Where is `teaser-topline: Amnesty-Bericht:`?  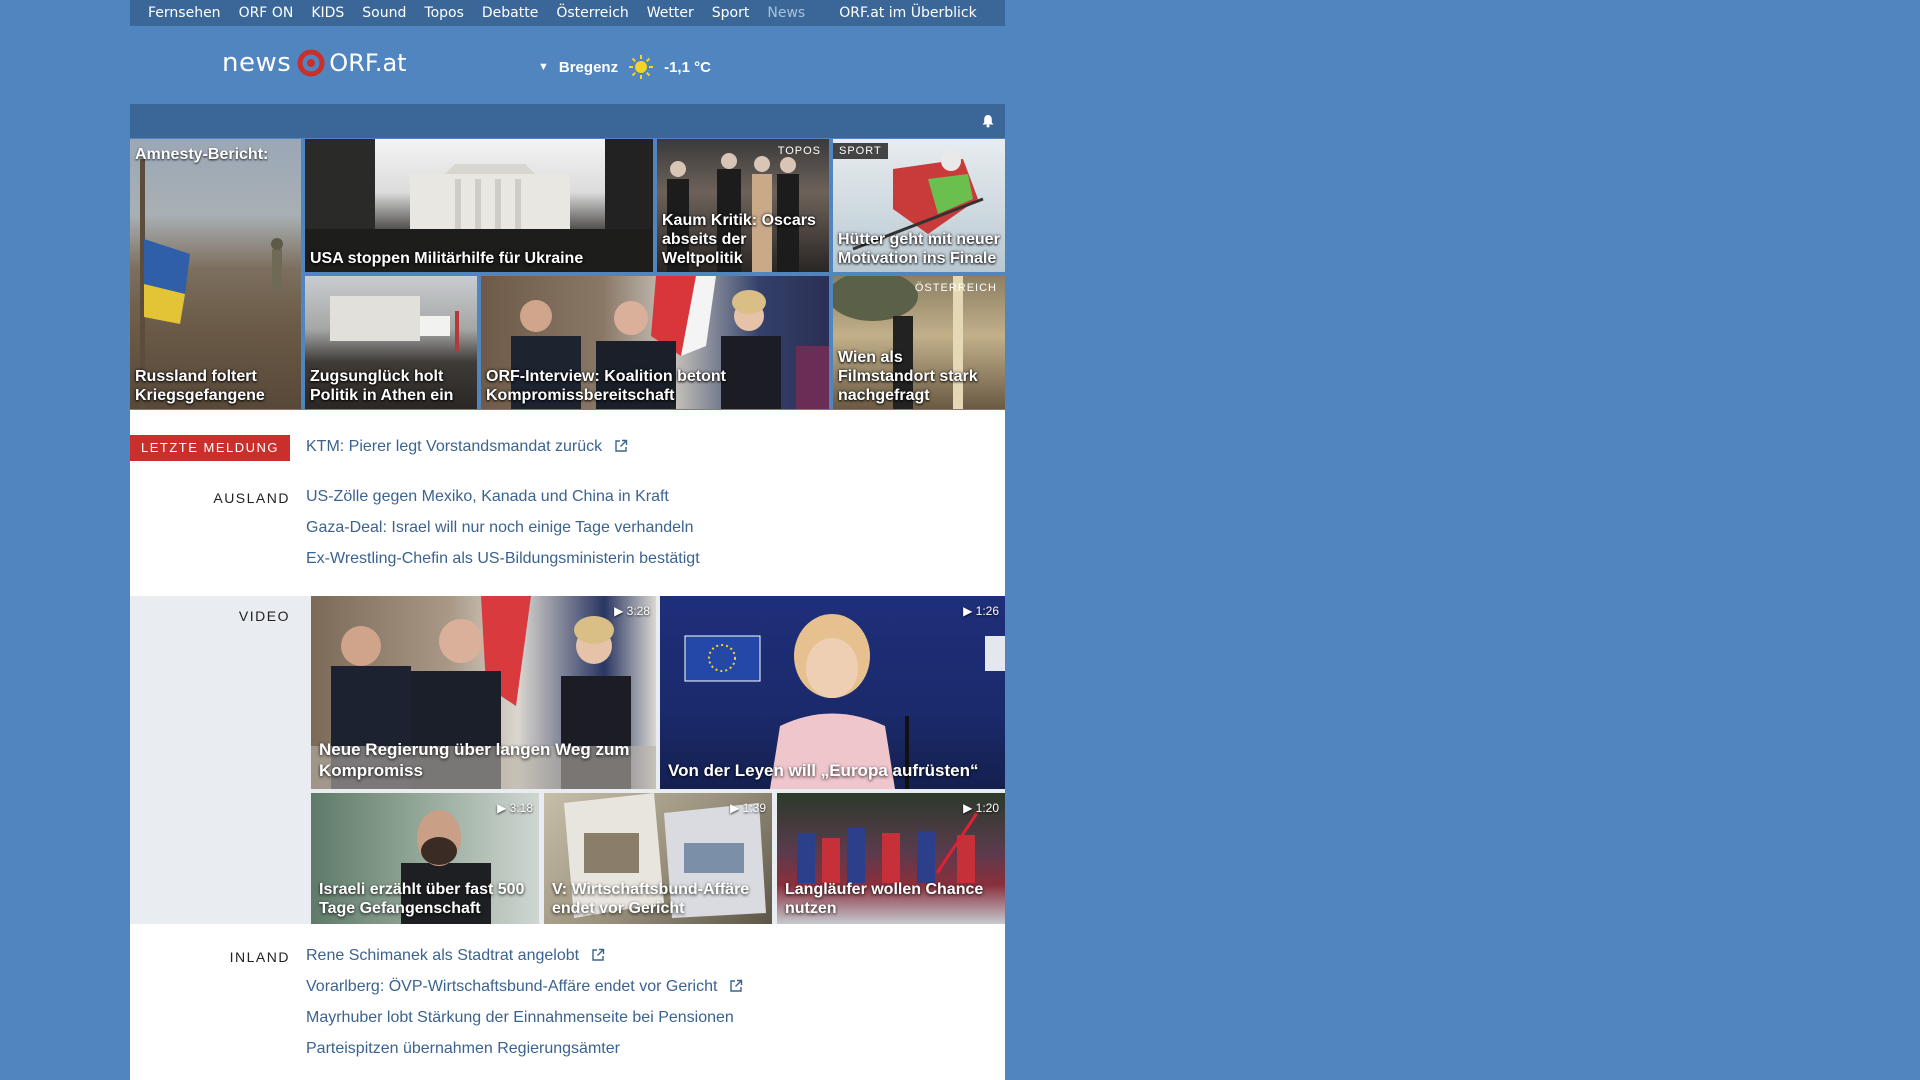 teaser-topline: Amnesty-Bericht: is located at coordinates (202, 154).